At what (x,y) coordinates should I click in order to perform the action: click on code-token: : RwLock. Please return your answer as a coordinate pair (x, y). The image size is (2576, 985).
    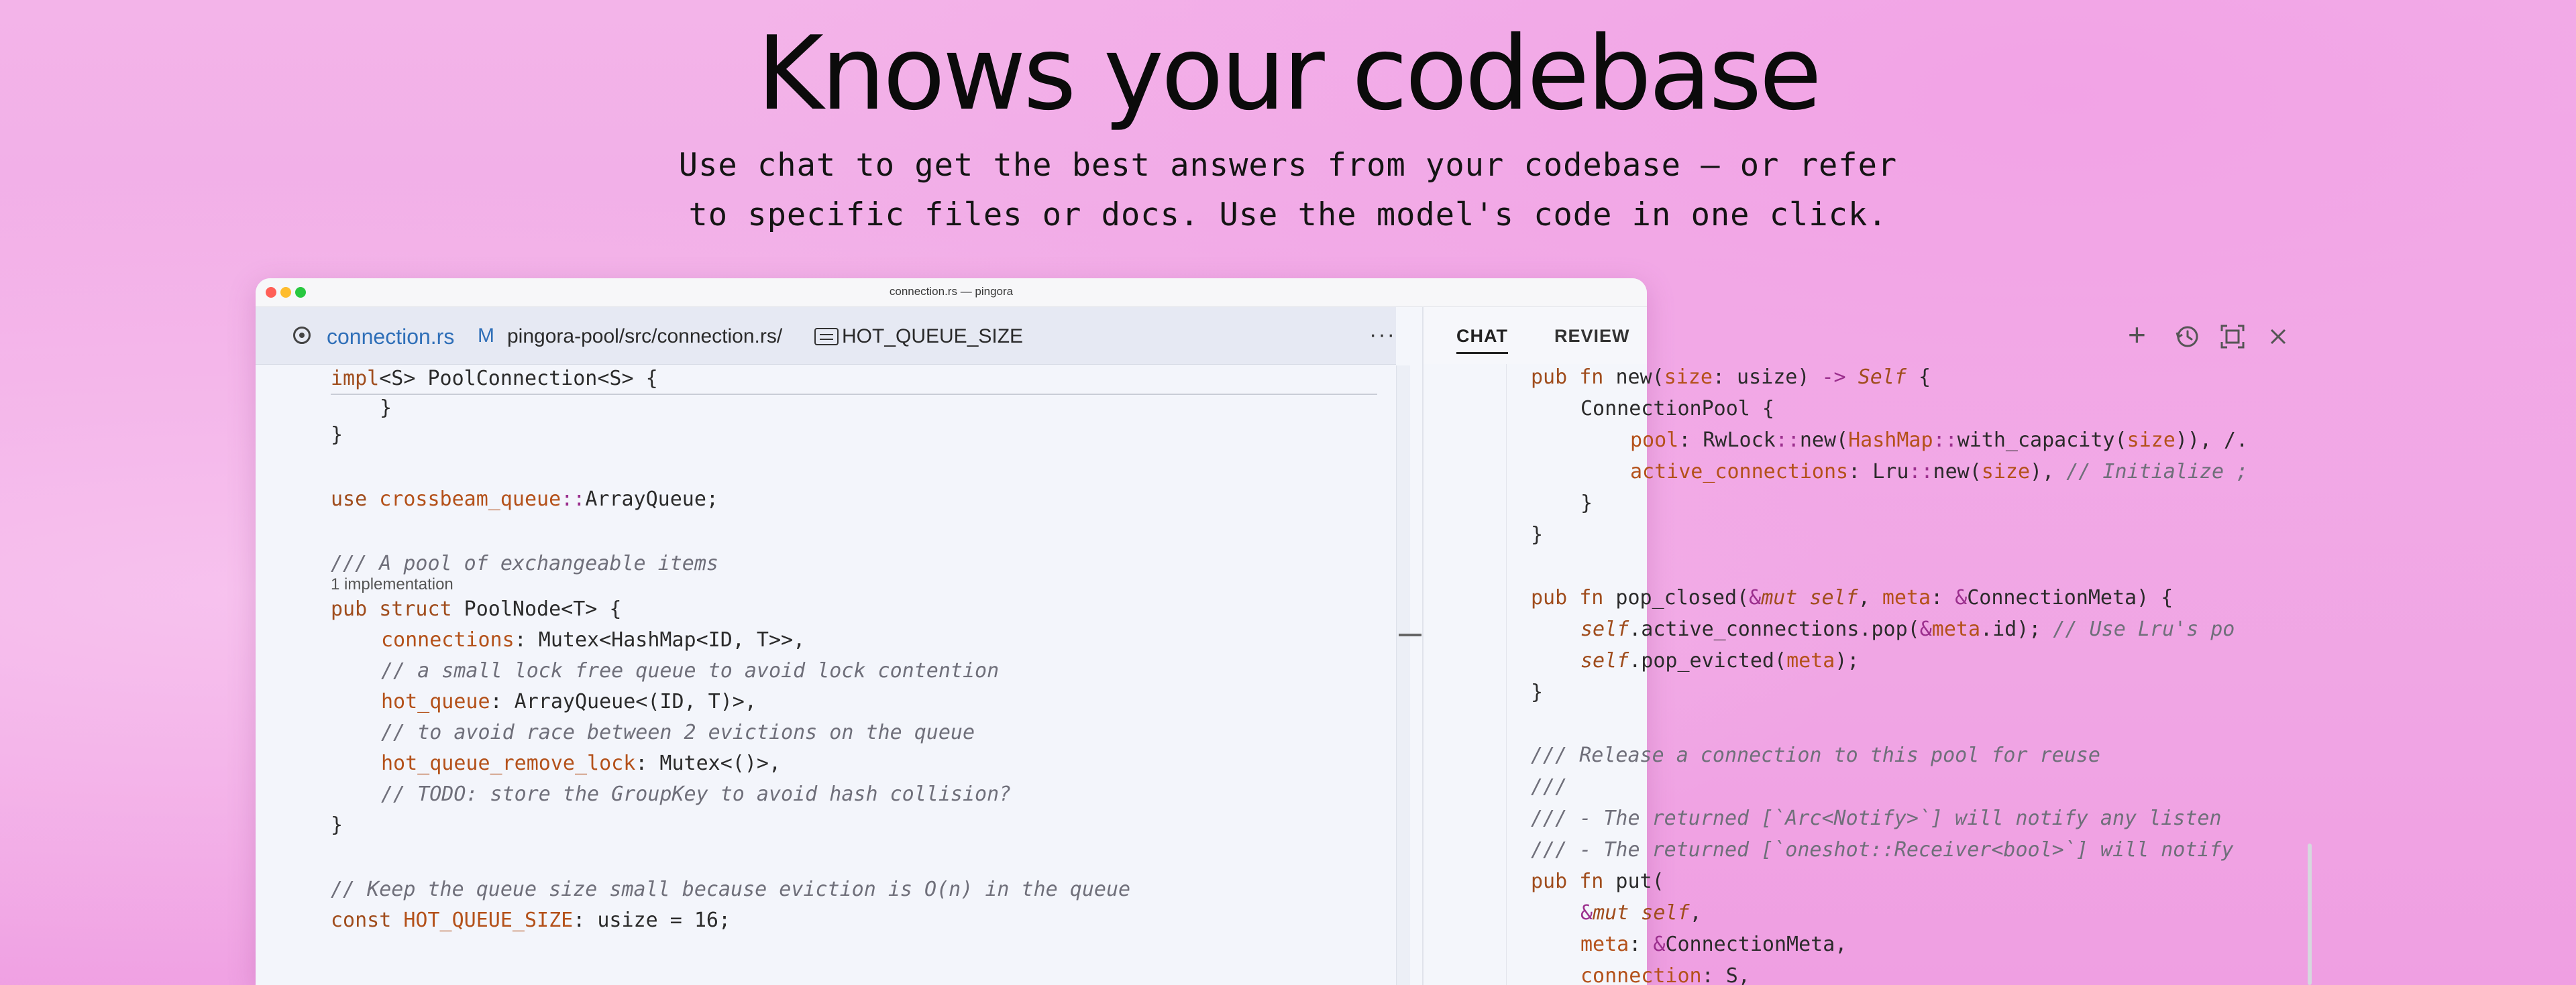
    Looking at the image, I should click on (1727, 440).